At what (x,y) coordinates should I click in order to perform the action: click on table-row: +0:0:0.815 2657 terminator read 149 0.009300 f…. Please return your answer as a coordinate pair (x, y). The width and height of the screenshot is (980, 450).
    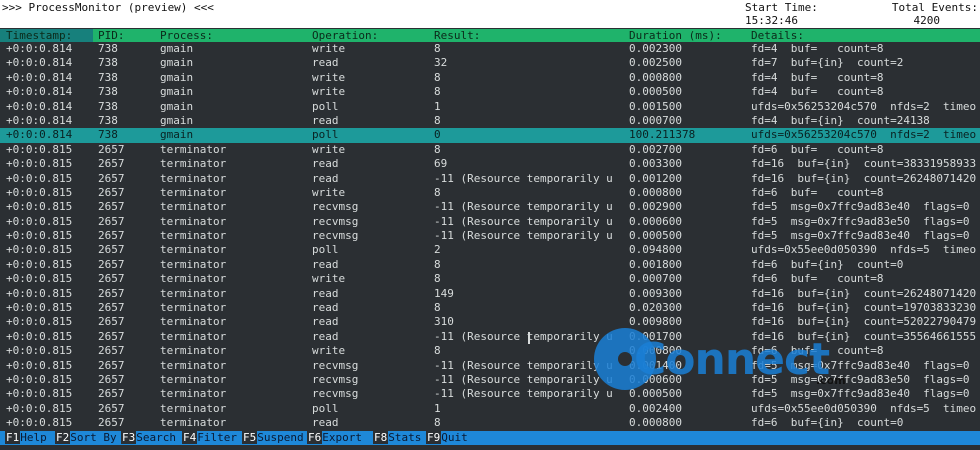
    Looking at the image, I should click on (490, 294).